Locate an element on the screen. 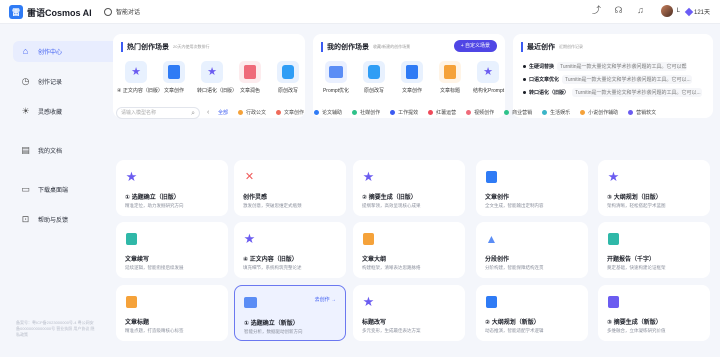 This screenshot has width=720, height=357. custom-scene-button: + 自定义场景 is located at coordinates (475, 46).